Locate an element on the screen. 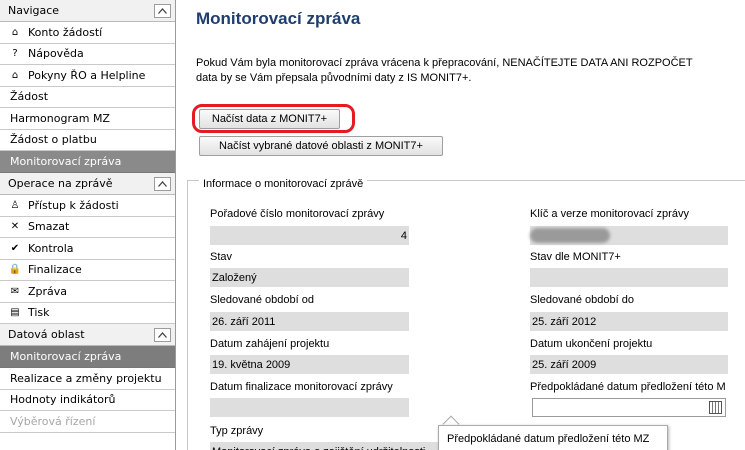 The height and width of the screenshot is (450, 745). sidebar-item-label: Finalizace is located at coordinates (55, 270).